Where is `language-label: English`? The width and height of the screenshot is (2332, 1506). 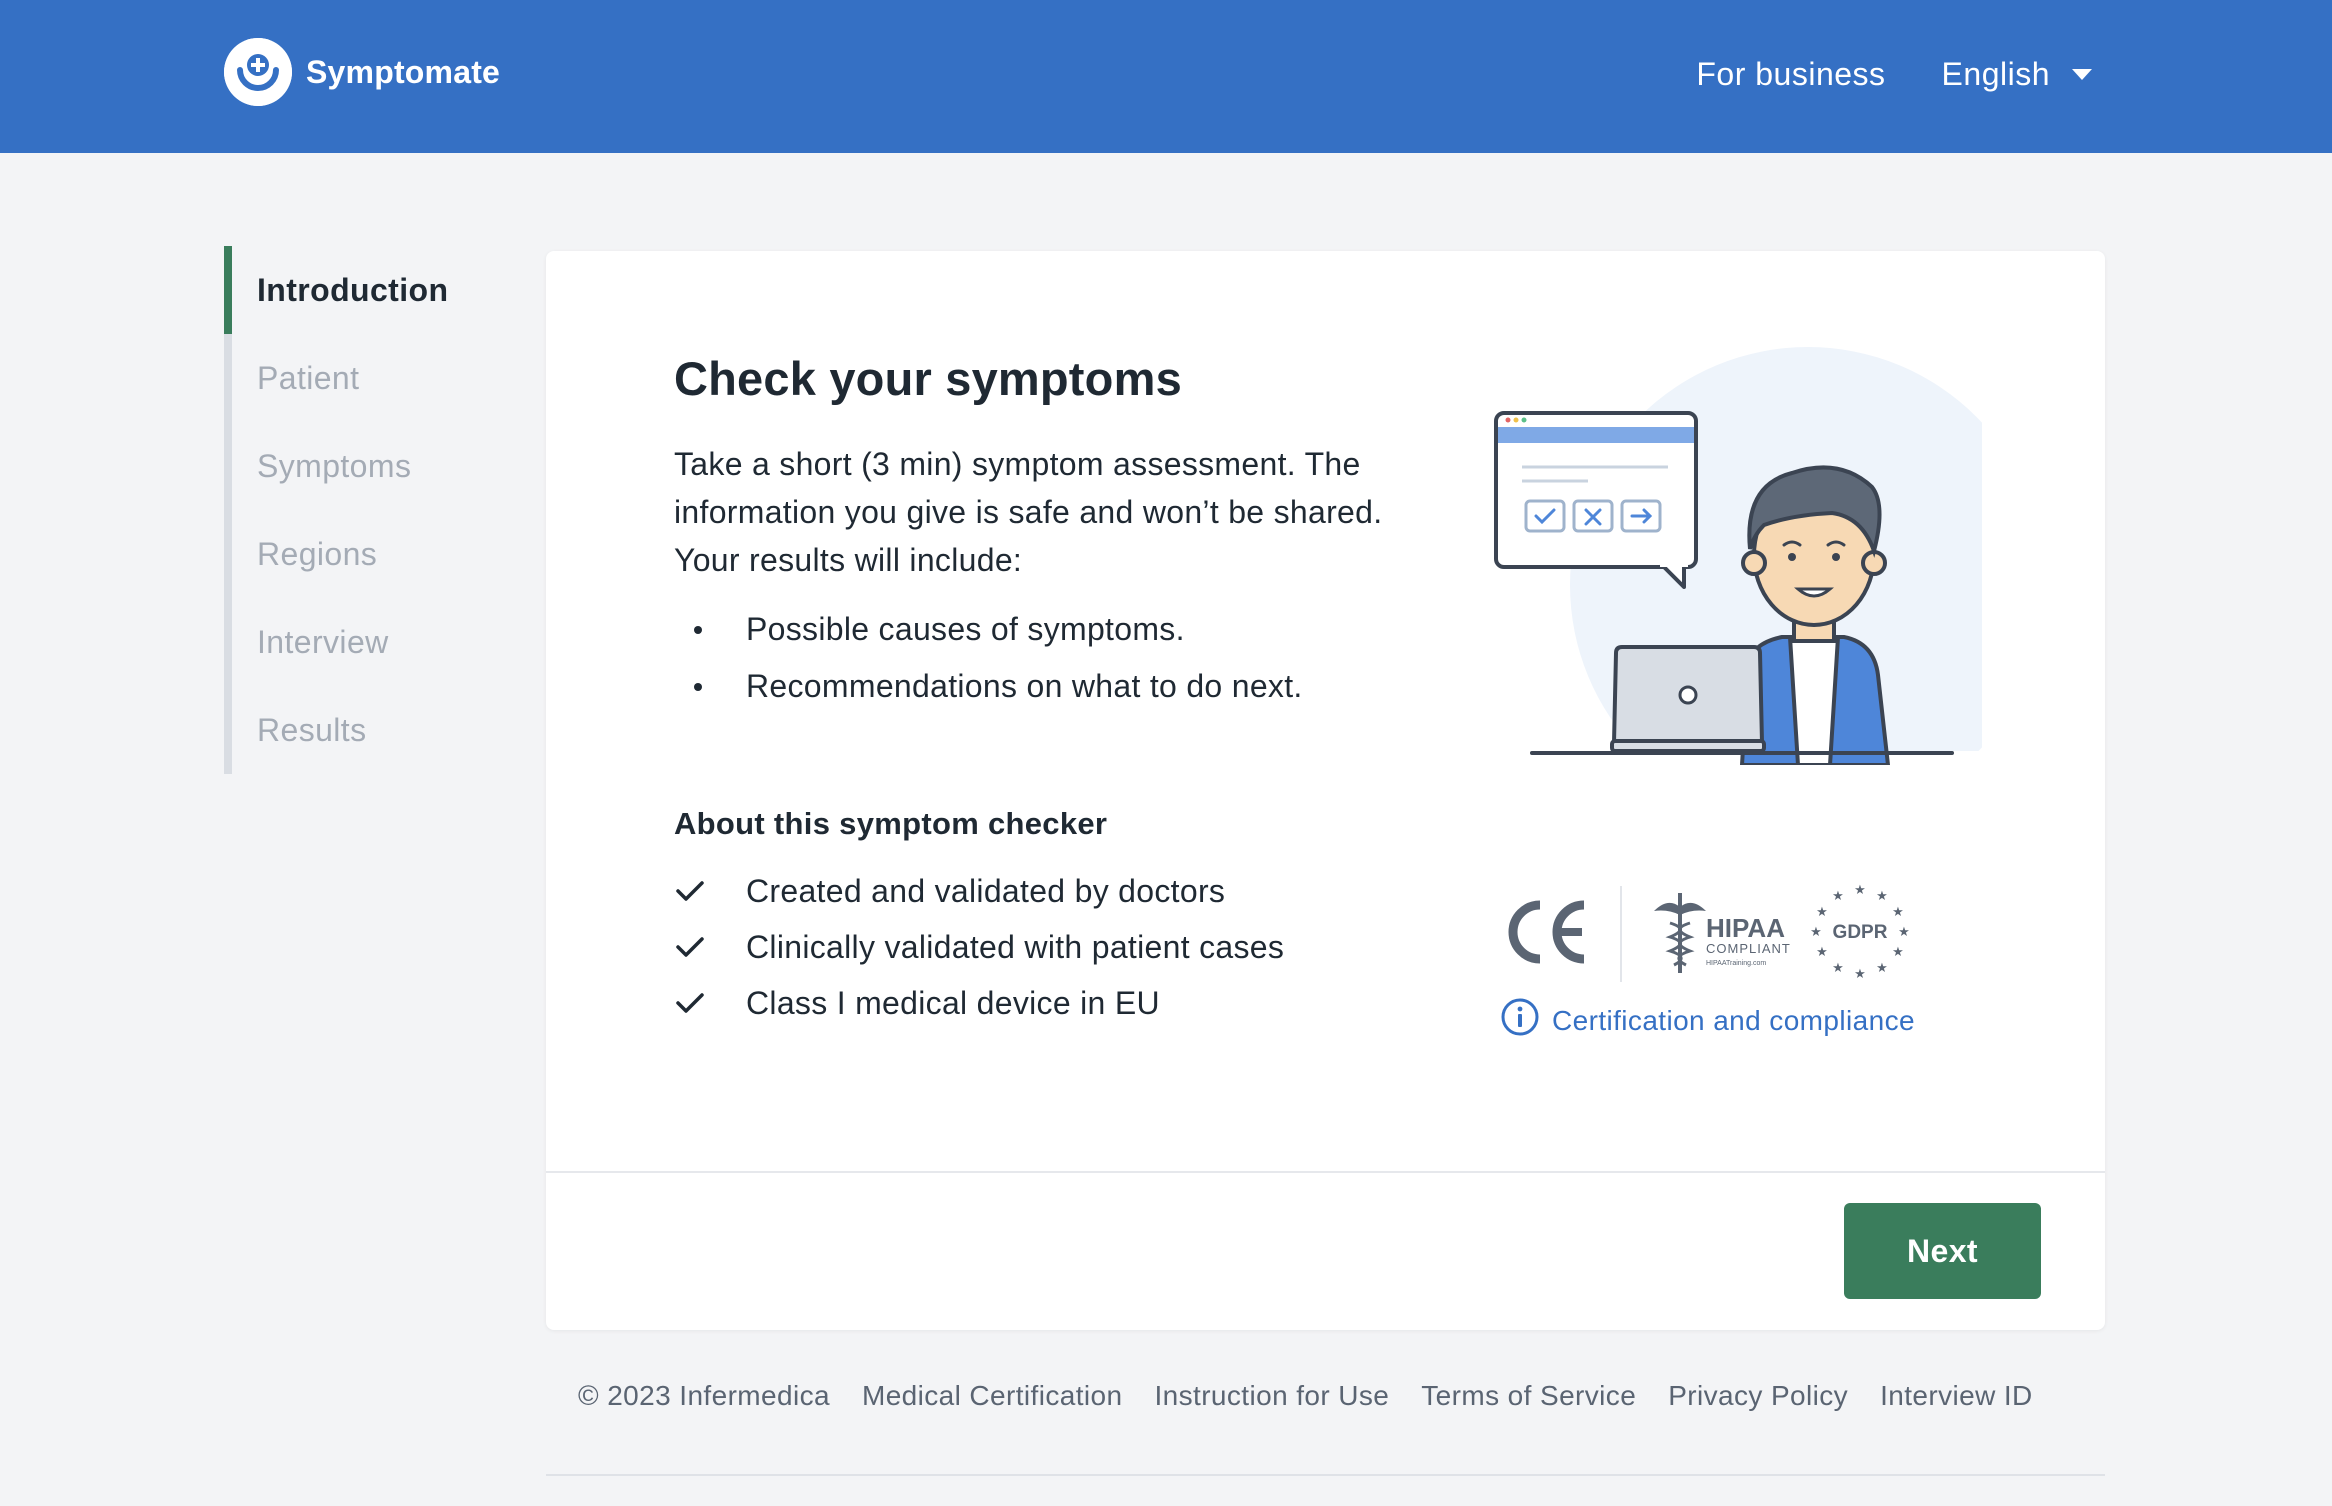
language-label: English is located at coordinates (1995, 73).